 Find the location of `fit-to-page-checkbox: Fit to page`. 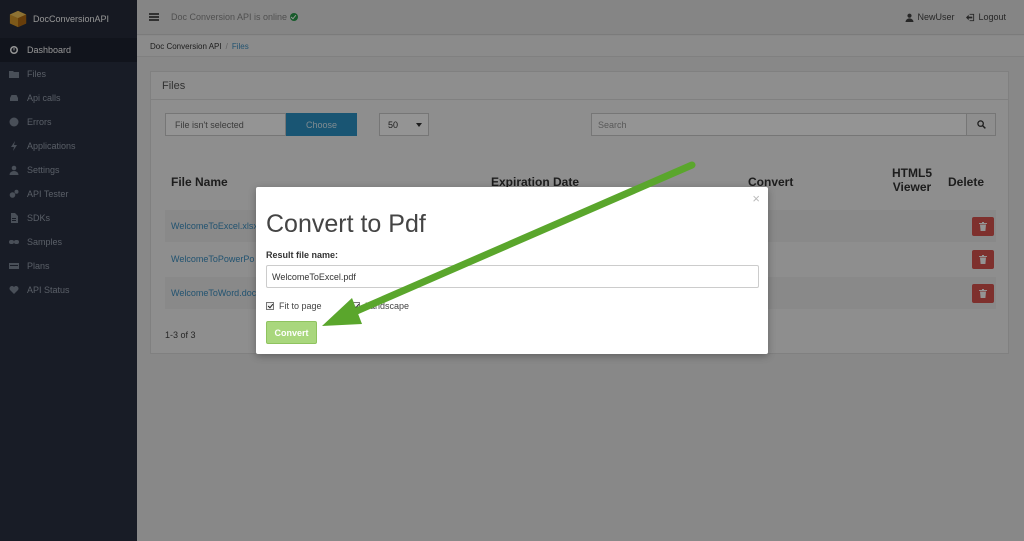

fit-to-page-checkbox: Fit to page is located at coordinates (294, 306).